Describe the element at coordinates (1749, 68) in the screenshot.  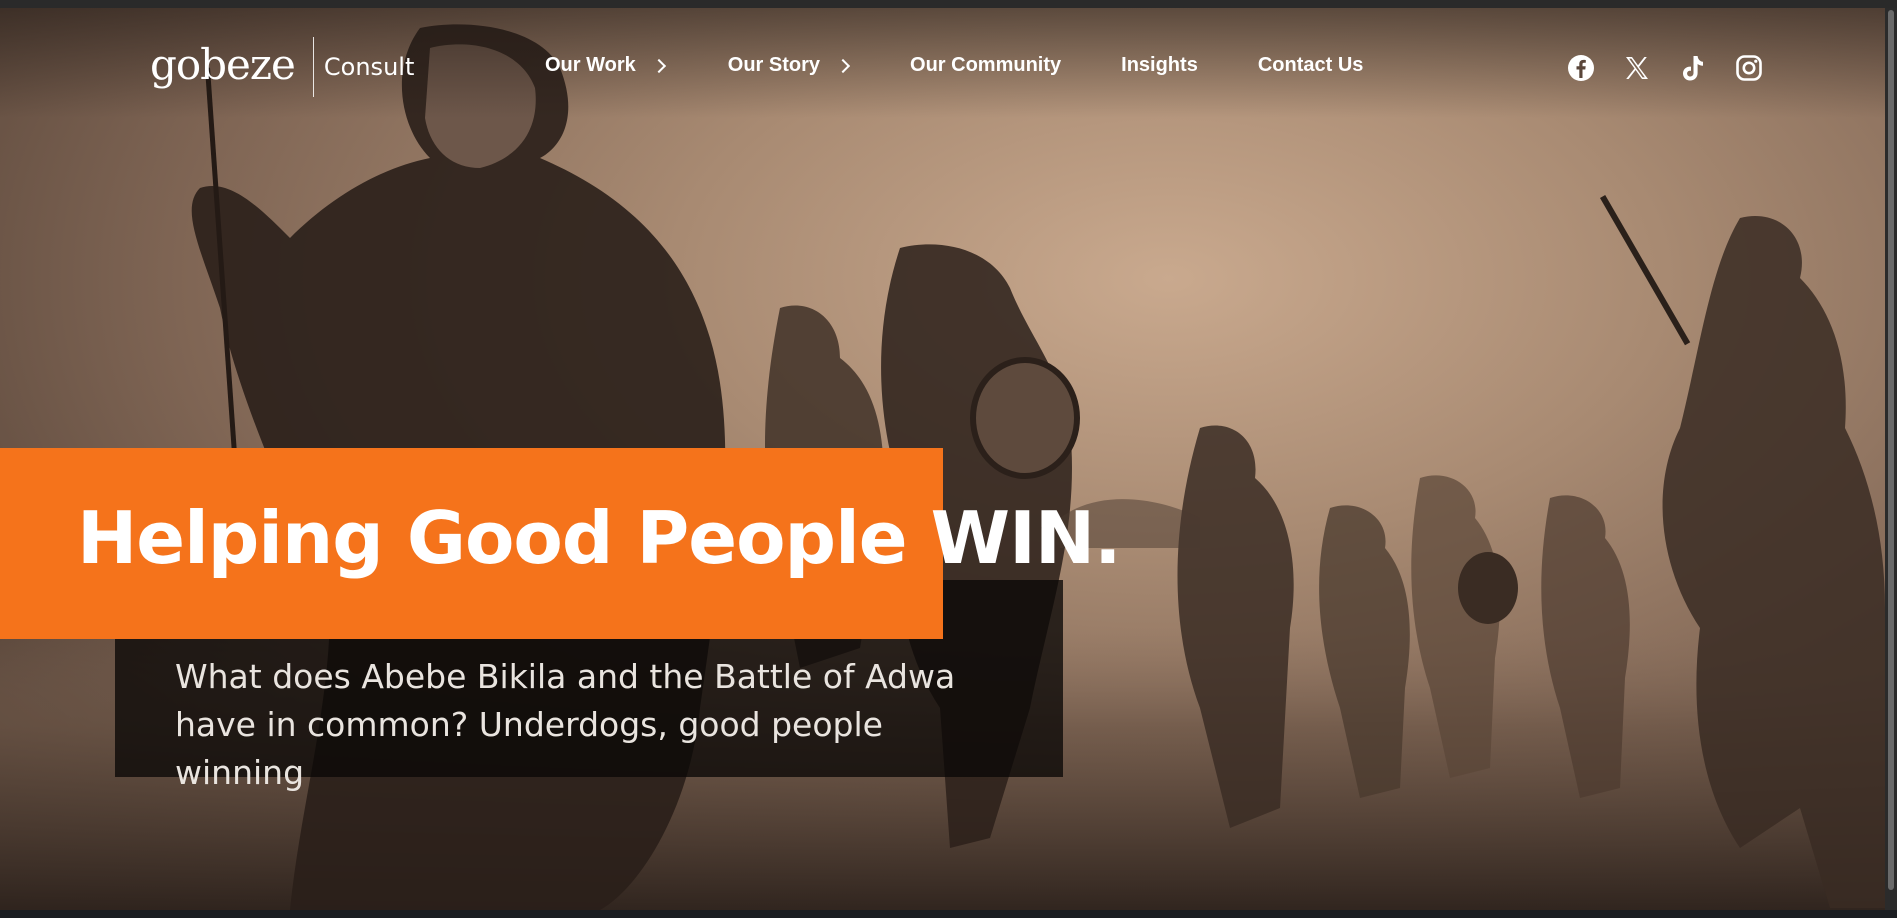
I see `instagram-icon` at that location.